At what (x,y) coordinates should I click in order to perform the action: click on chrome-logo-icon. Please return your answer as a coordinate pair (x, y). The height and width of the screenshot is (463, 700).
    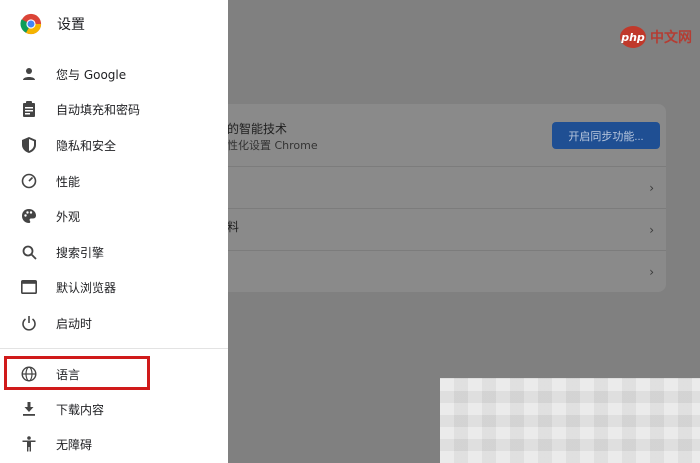
    Looking at the image, I should click on (31, 24).